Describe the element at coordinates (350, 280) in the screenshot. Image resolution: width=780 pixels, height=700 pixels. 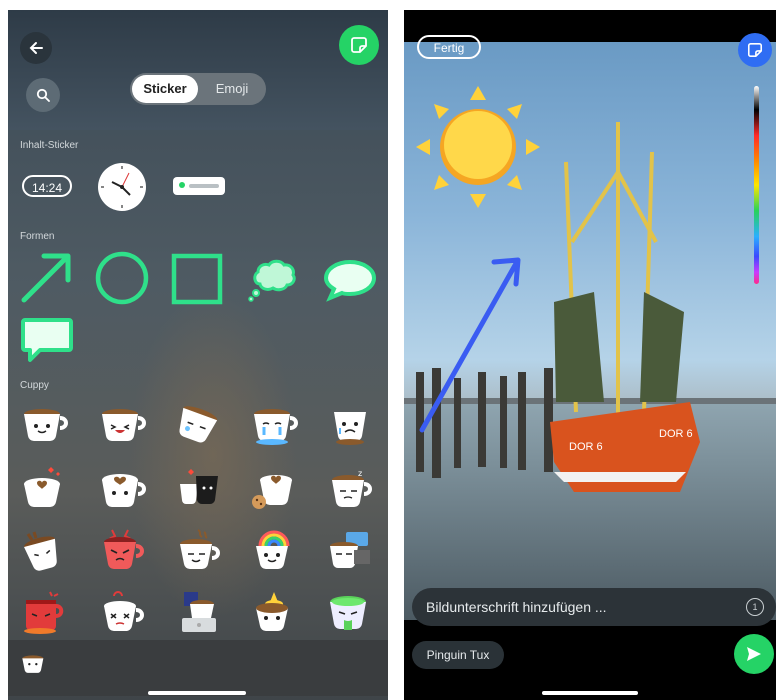
I see `speech-bubble-sticker` at that location.